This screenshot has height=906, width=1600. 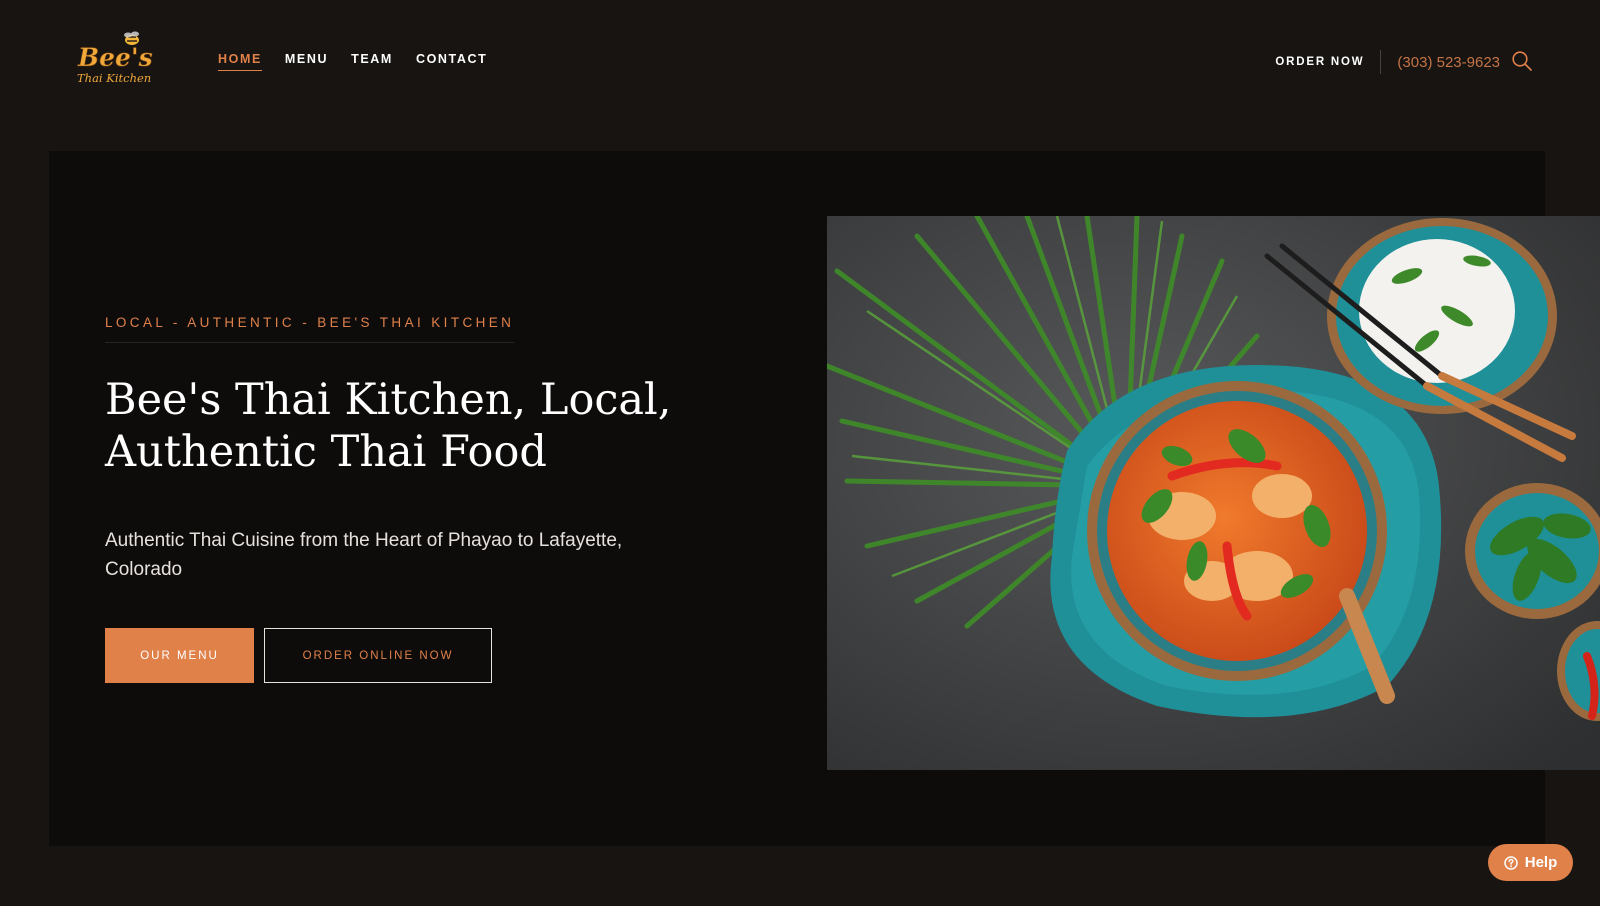 What do you see at coordinates (326, 452) in the screenshot?
I see `hero-title-line2: Authentic Thai Food` at bounding box center [326, 452].